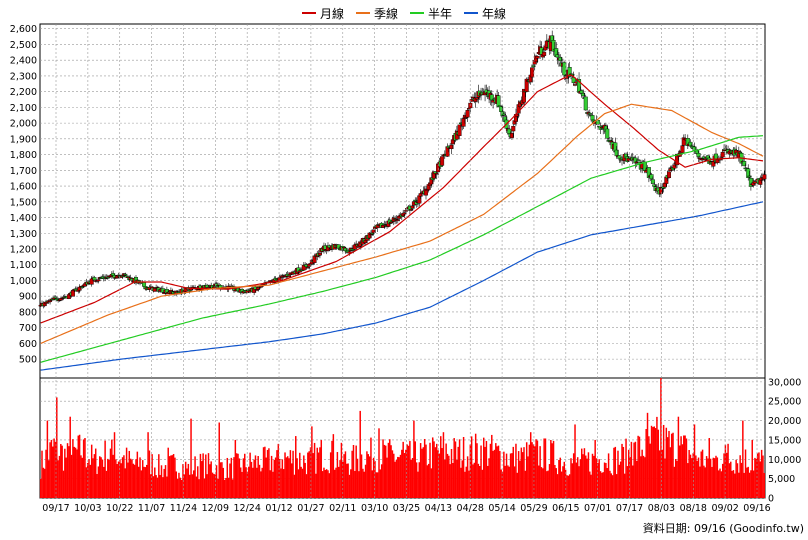 Image resolution: width=808 pixels, height=540 pixels. What do you see at coordinates (28, 297) in the screenshot?
I see `price-tick-label: 900` at bounding box center [28, 297].